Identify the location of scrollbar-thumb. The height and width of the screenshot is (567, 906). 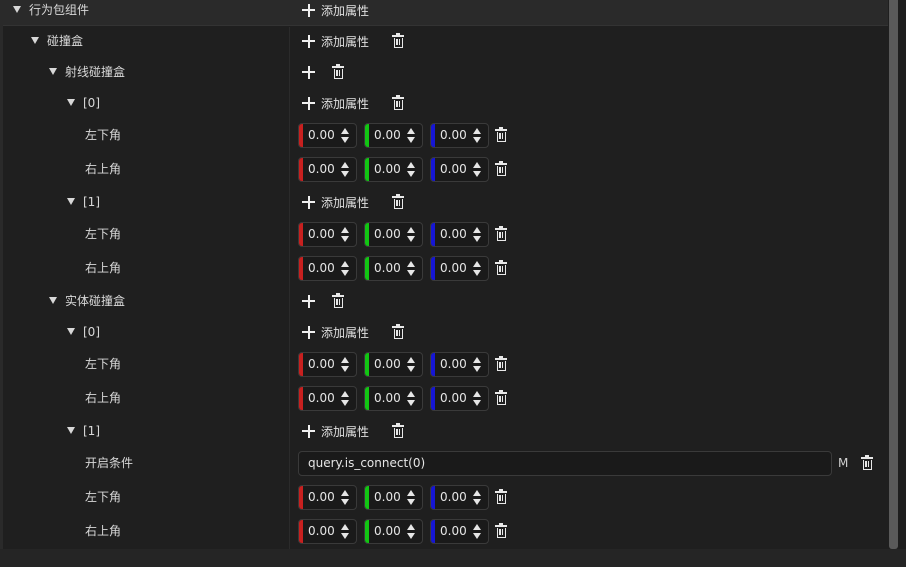
(893, 274).